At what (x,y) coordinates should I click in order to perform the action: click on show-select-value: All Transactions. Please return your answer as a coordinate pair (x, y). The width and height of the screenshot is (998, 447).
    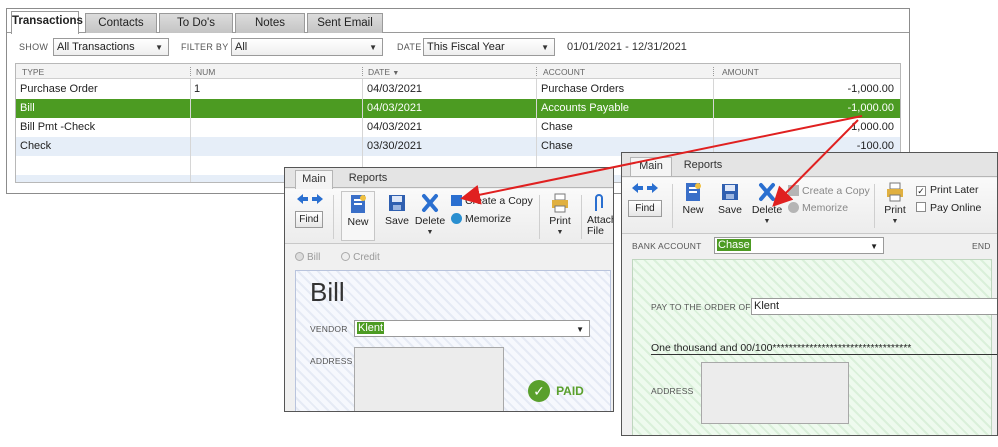
    Looking at the image, I should click on (96, 47).